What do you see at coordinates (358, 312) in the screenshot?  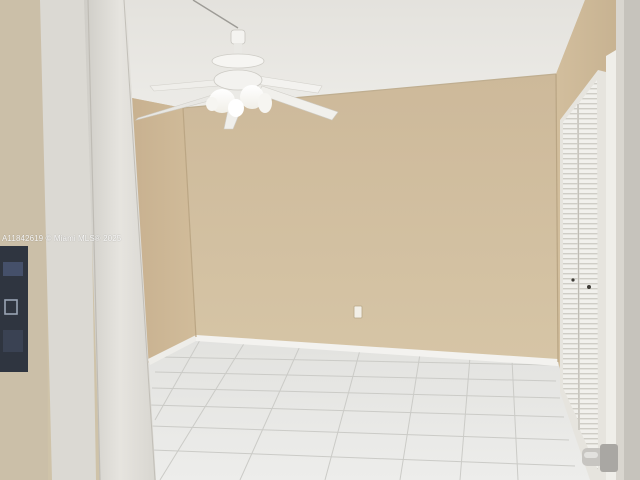 I see `wall-outlet` at bounding box center [358, 312].